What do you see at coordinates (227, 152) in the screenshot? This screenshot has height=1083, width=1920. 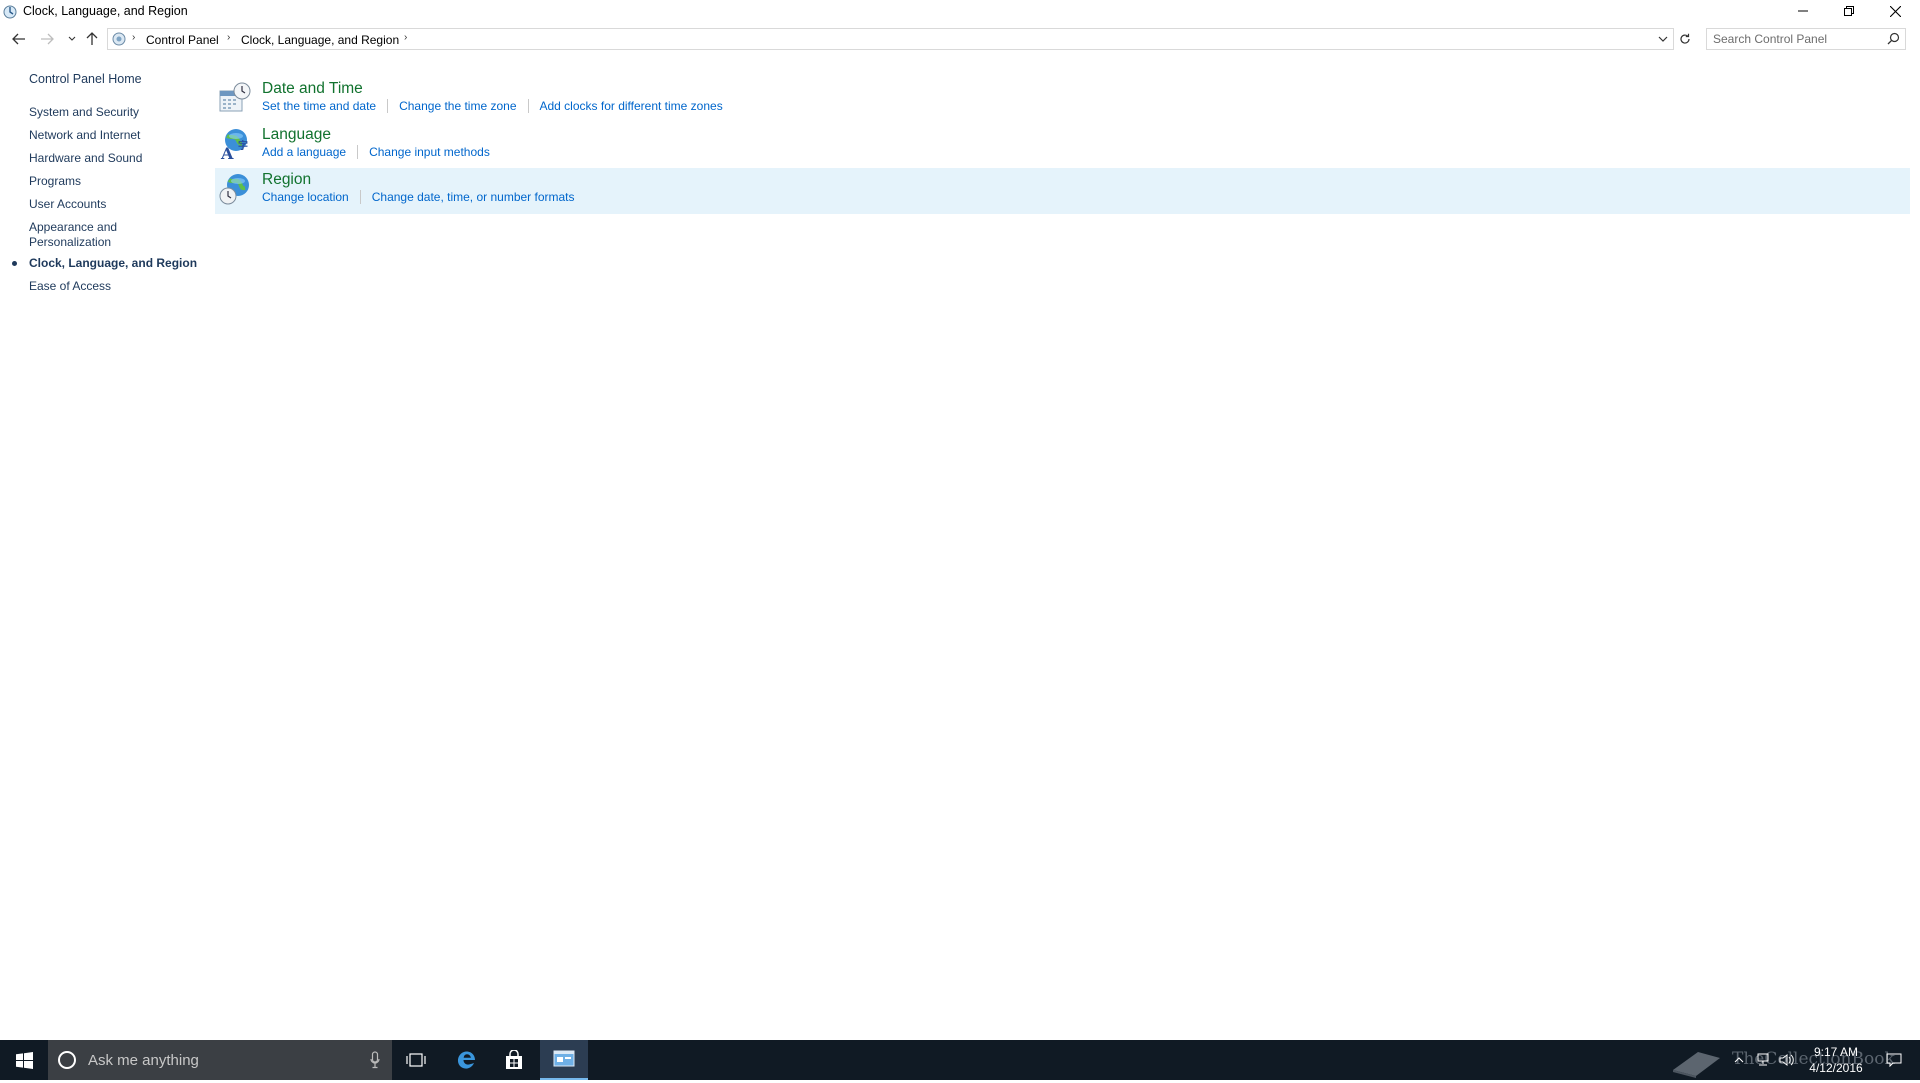 I see `svg-text: A` at bounding box center [227, 152].